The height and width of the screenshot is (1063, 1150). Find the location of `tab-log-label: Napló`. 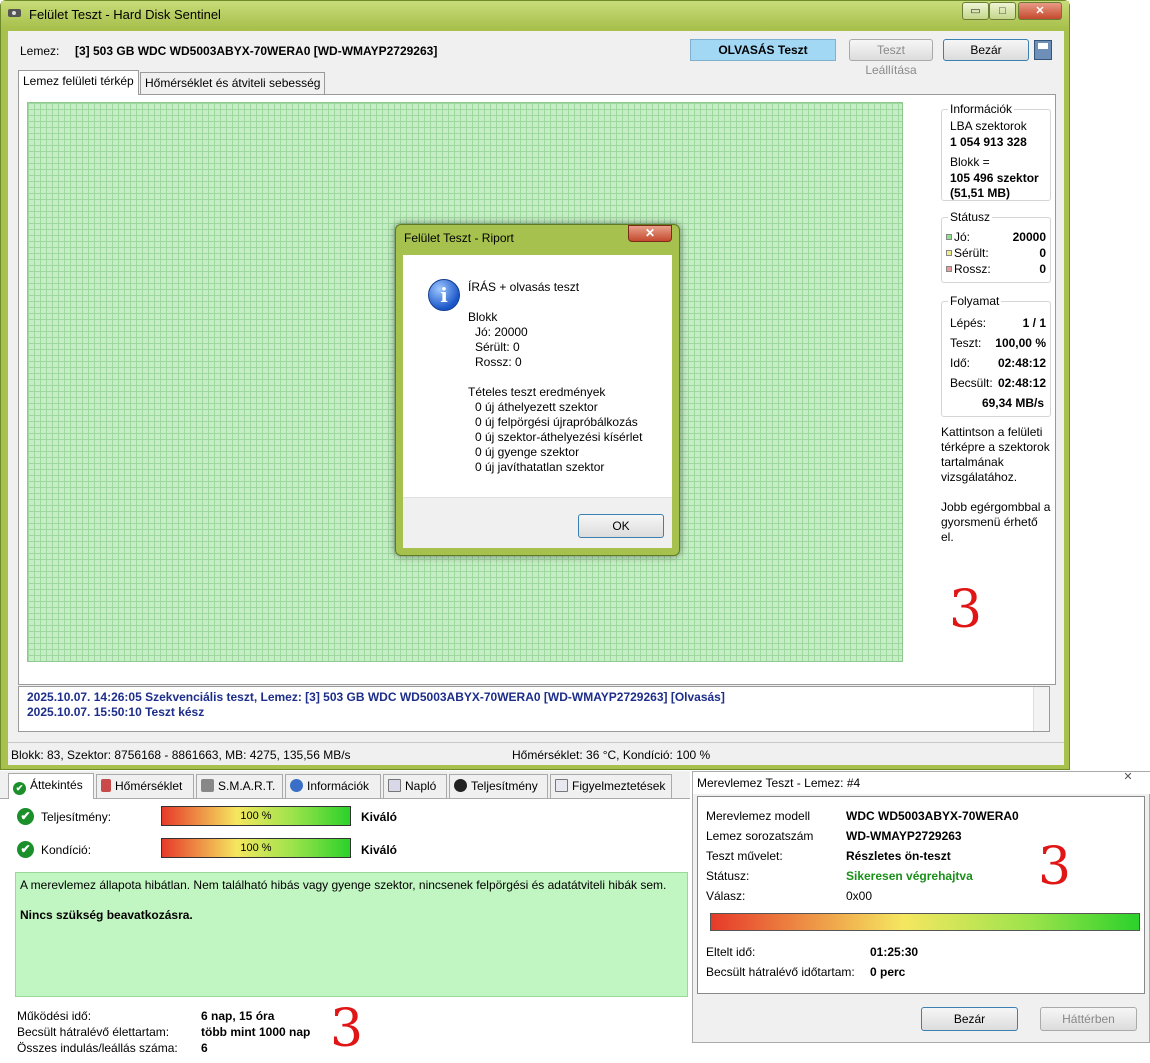

tab-log-label: Napló is located at coordinates (421, 786).